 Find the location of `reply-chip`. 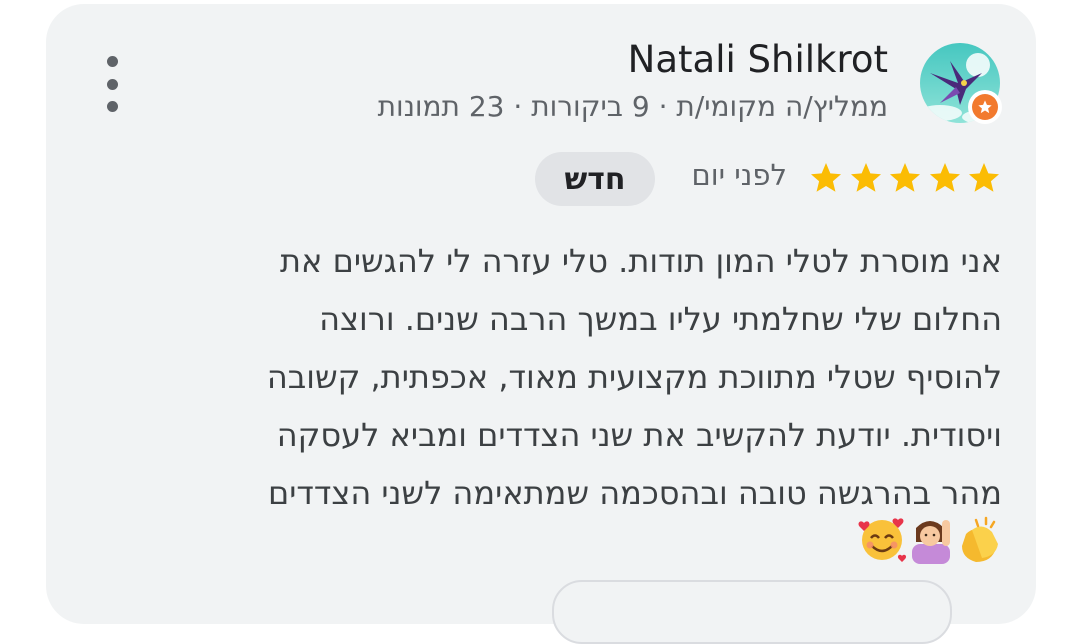

reply-chip is located at coordinates (752, 612).